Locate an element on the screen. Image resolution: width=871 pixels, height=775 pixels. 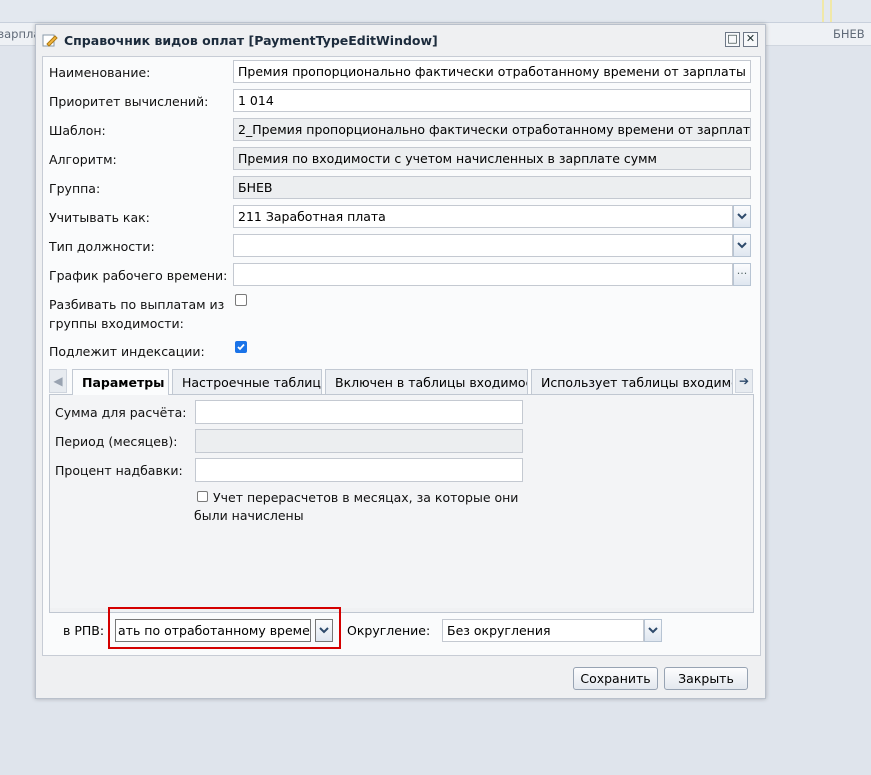
priority-field: 1 014 is located at coordinates (492, 100).